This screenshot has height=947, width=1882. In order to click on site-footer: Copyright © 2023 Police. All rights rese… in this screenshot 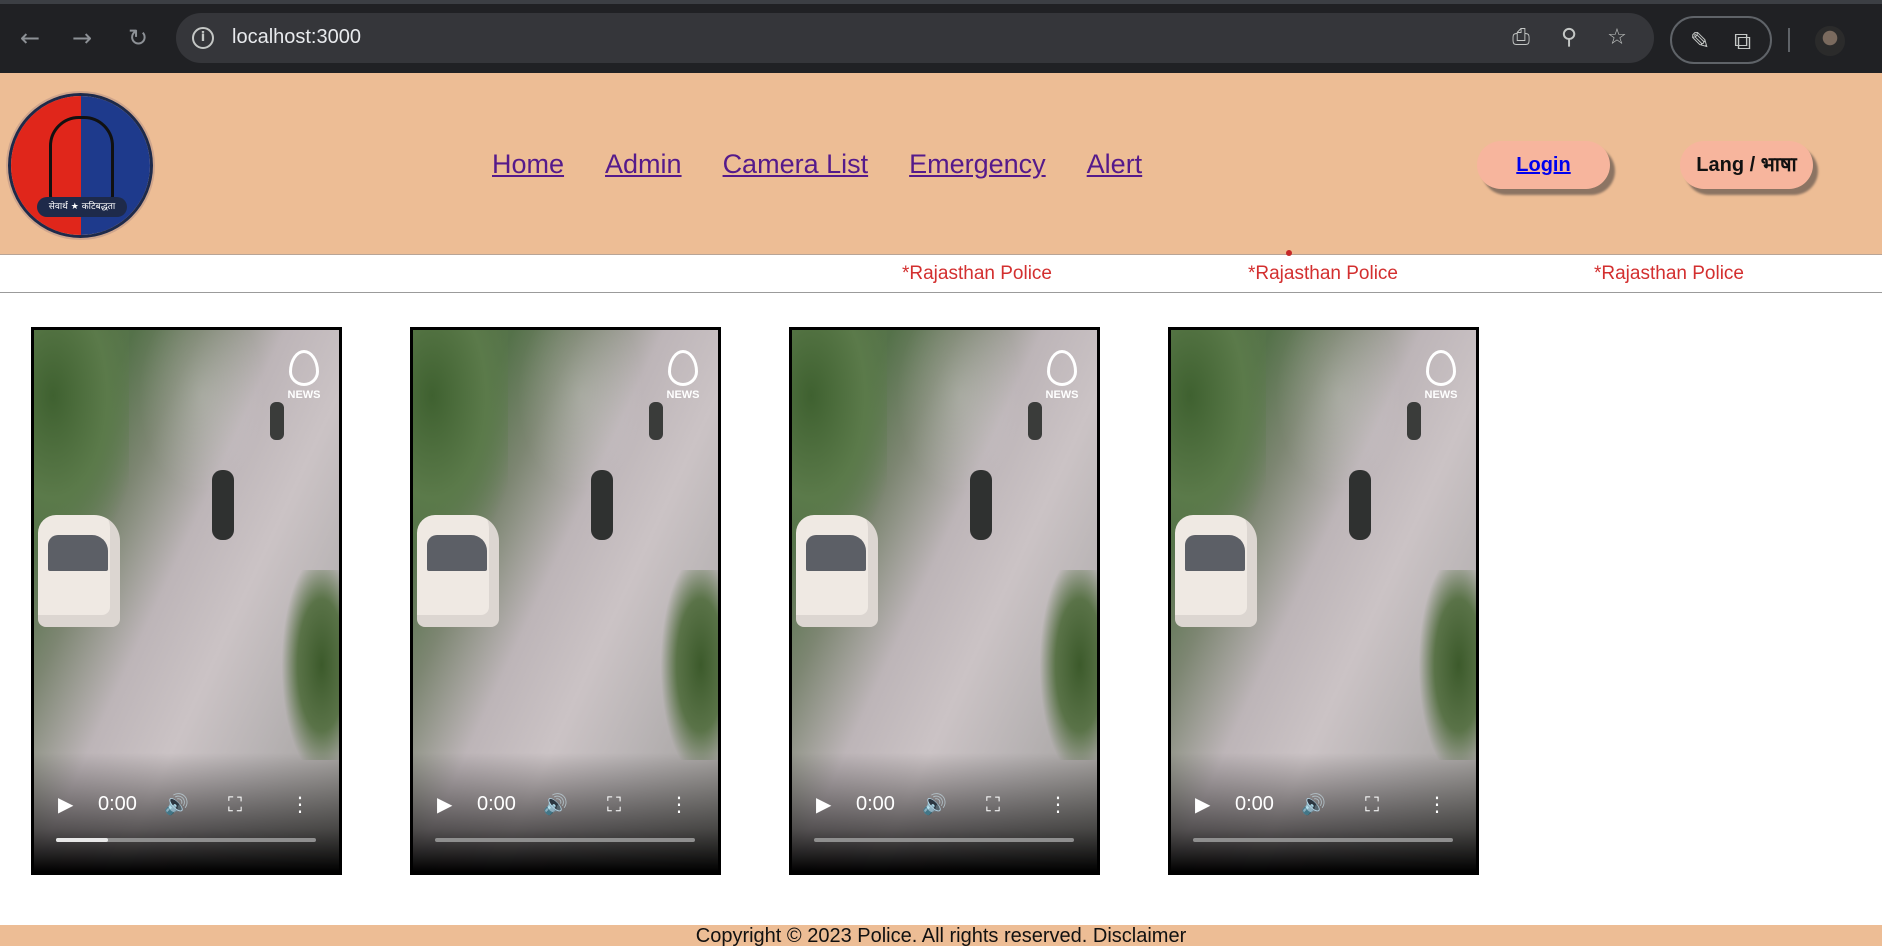, I will do `click(941, 936)`.